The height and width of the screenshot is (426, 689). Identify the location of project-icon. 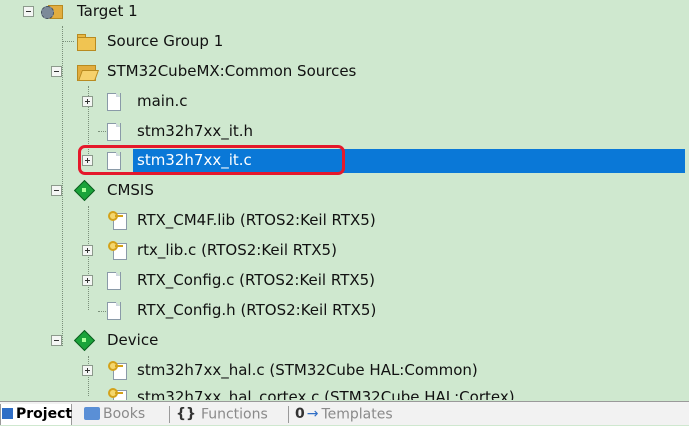
(7, 413).